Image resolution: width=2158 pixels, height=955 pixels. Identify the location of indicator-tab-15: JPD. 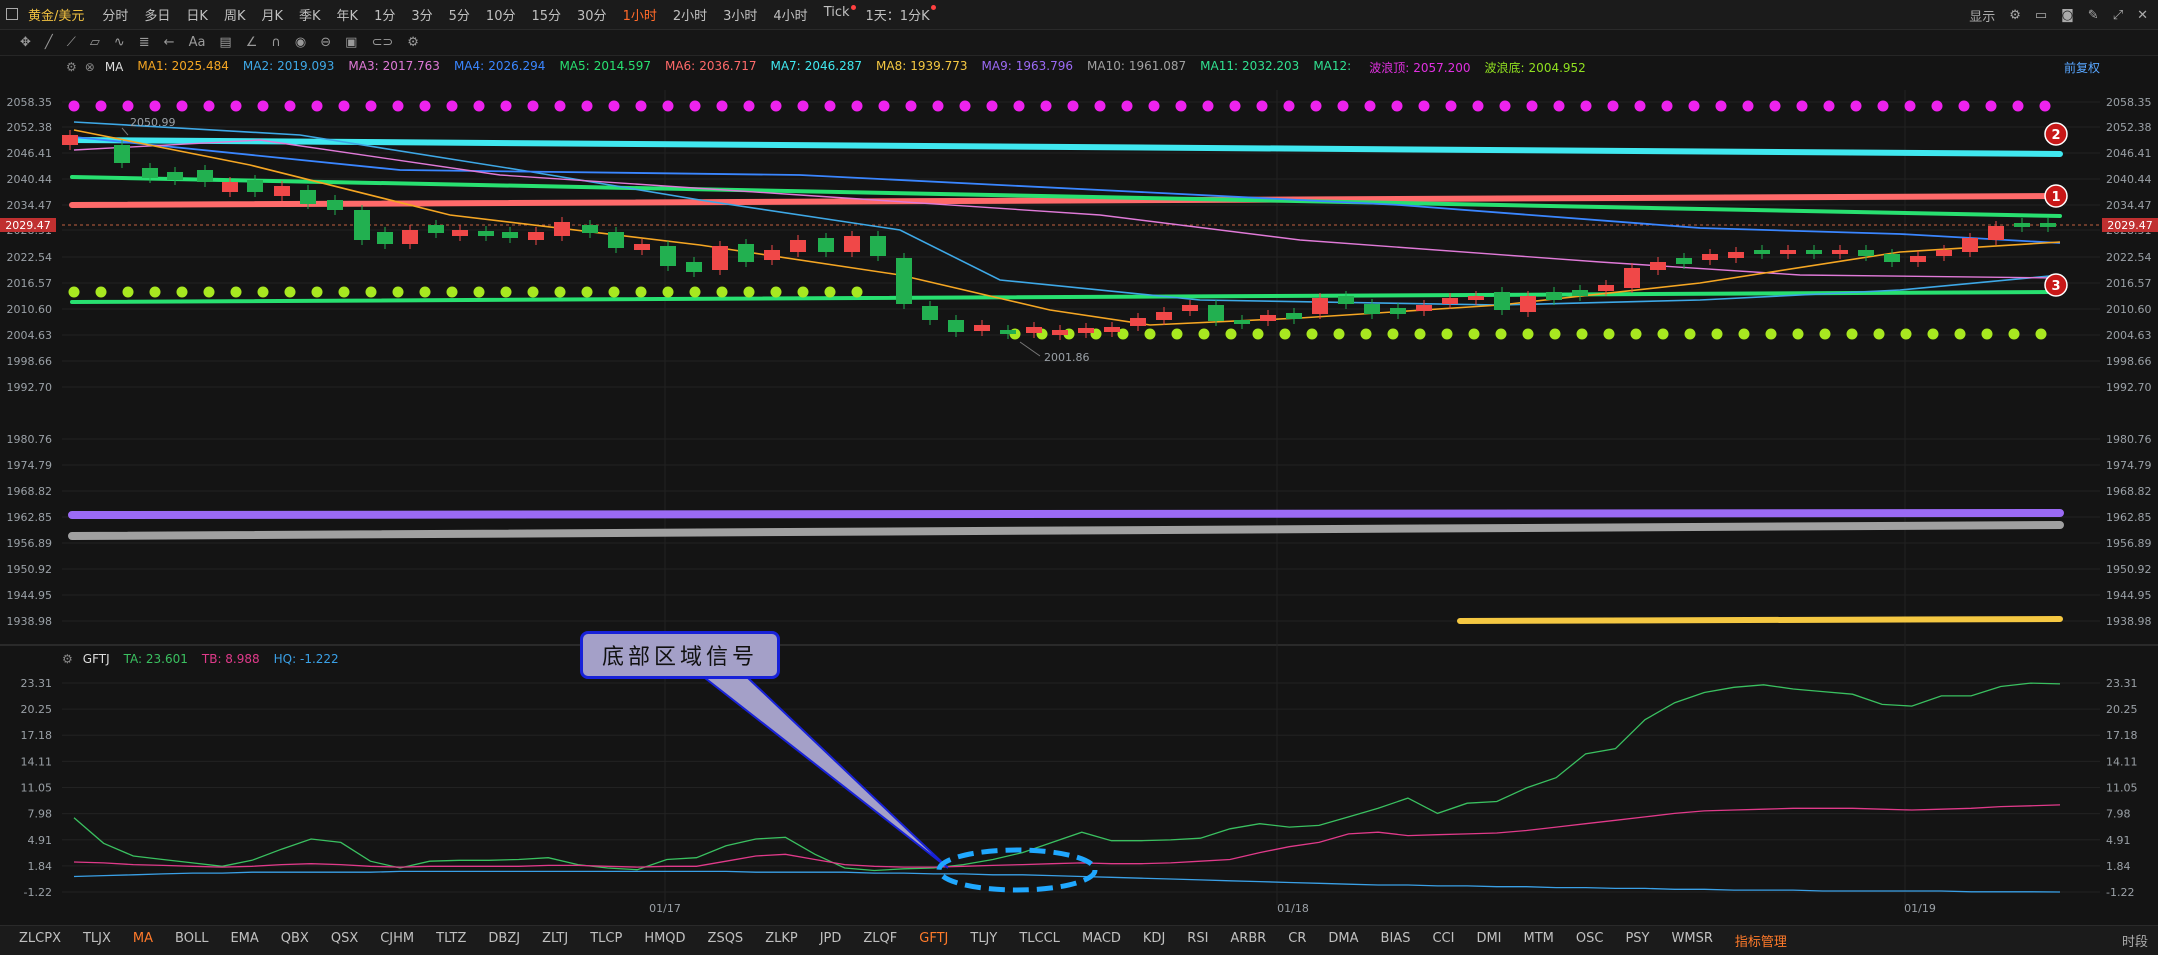
(831, 940).